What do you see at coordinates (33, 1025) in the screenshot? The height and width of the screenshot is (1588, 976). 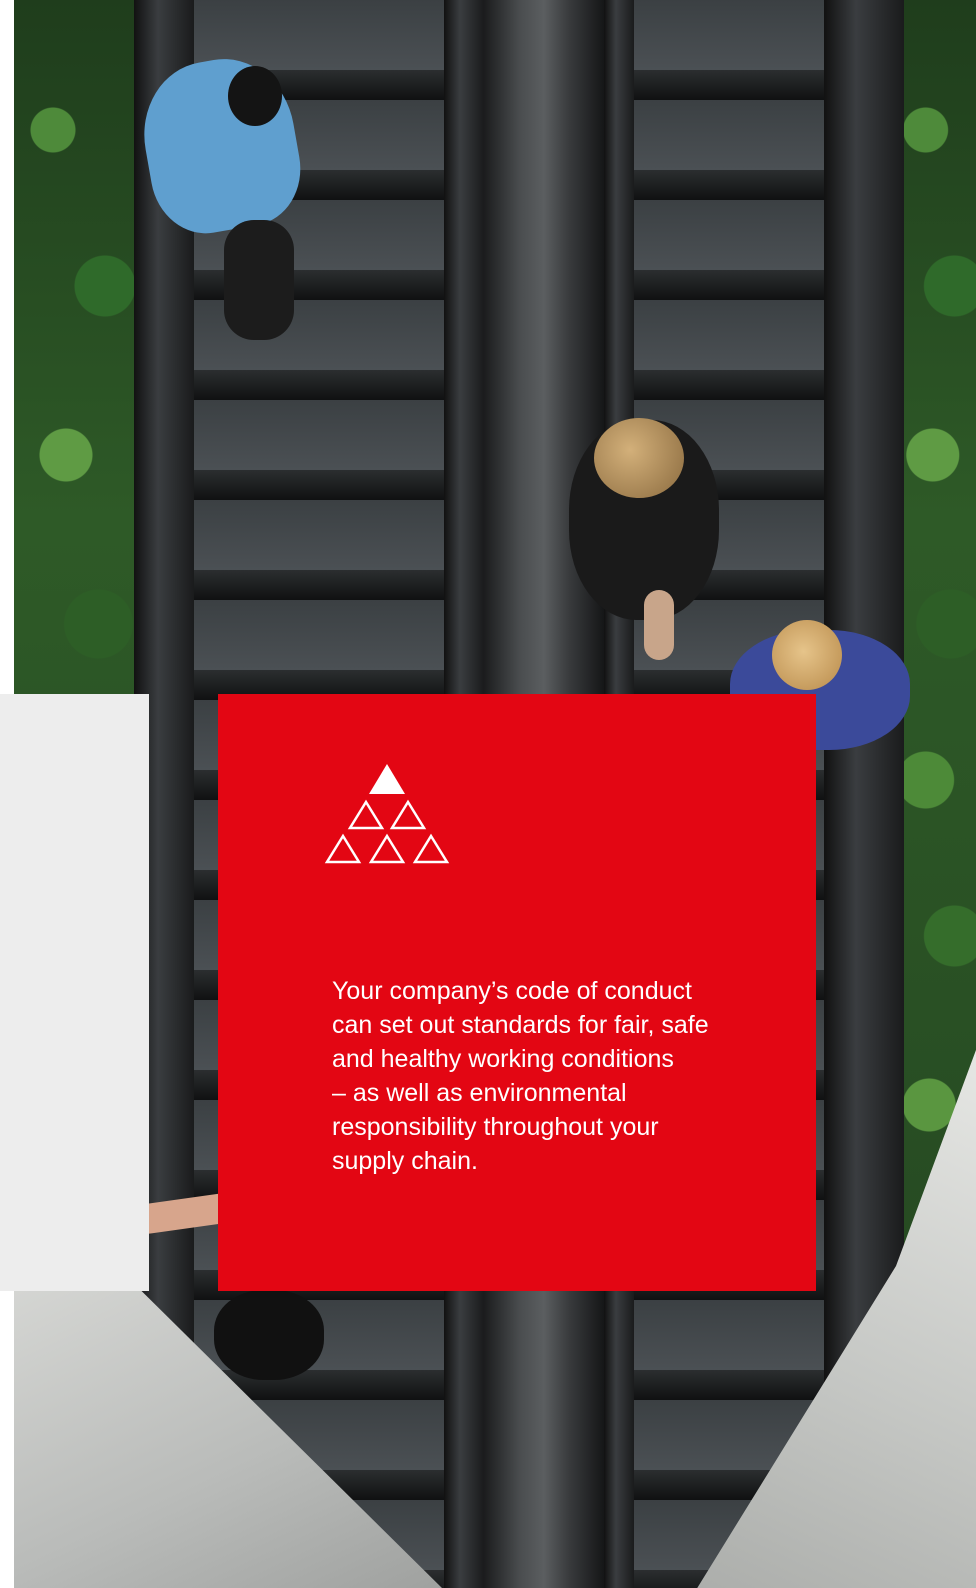 I see `grey-panel-line: nance` at bounding box center [33, 1025].